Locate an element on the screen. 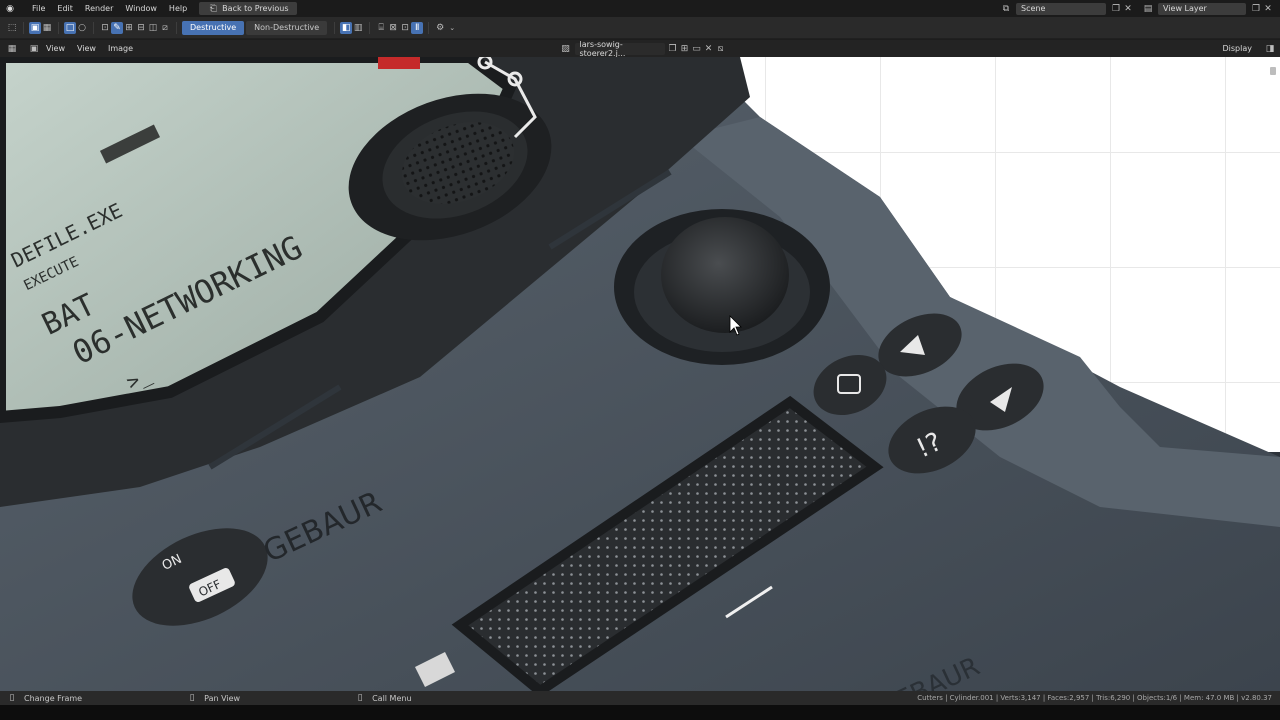 The width and height of the screenshot is (1280, 720). chevron-down-icon: ⌄ is located at coordinates (452, 28).